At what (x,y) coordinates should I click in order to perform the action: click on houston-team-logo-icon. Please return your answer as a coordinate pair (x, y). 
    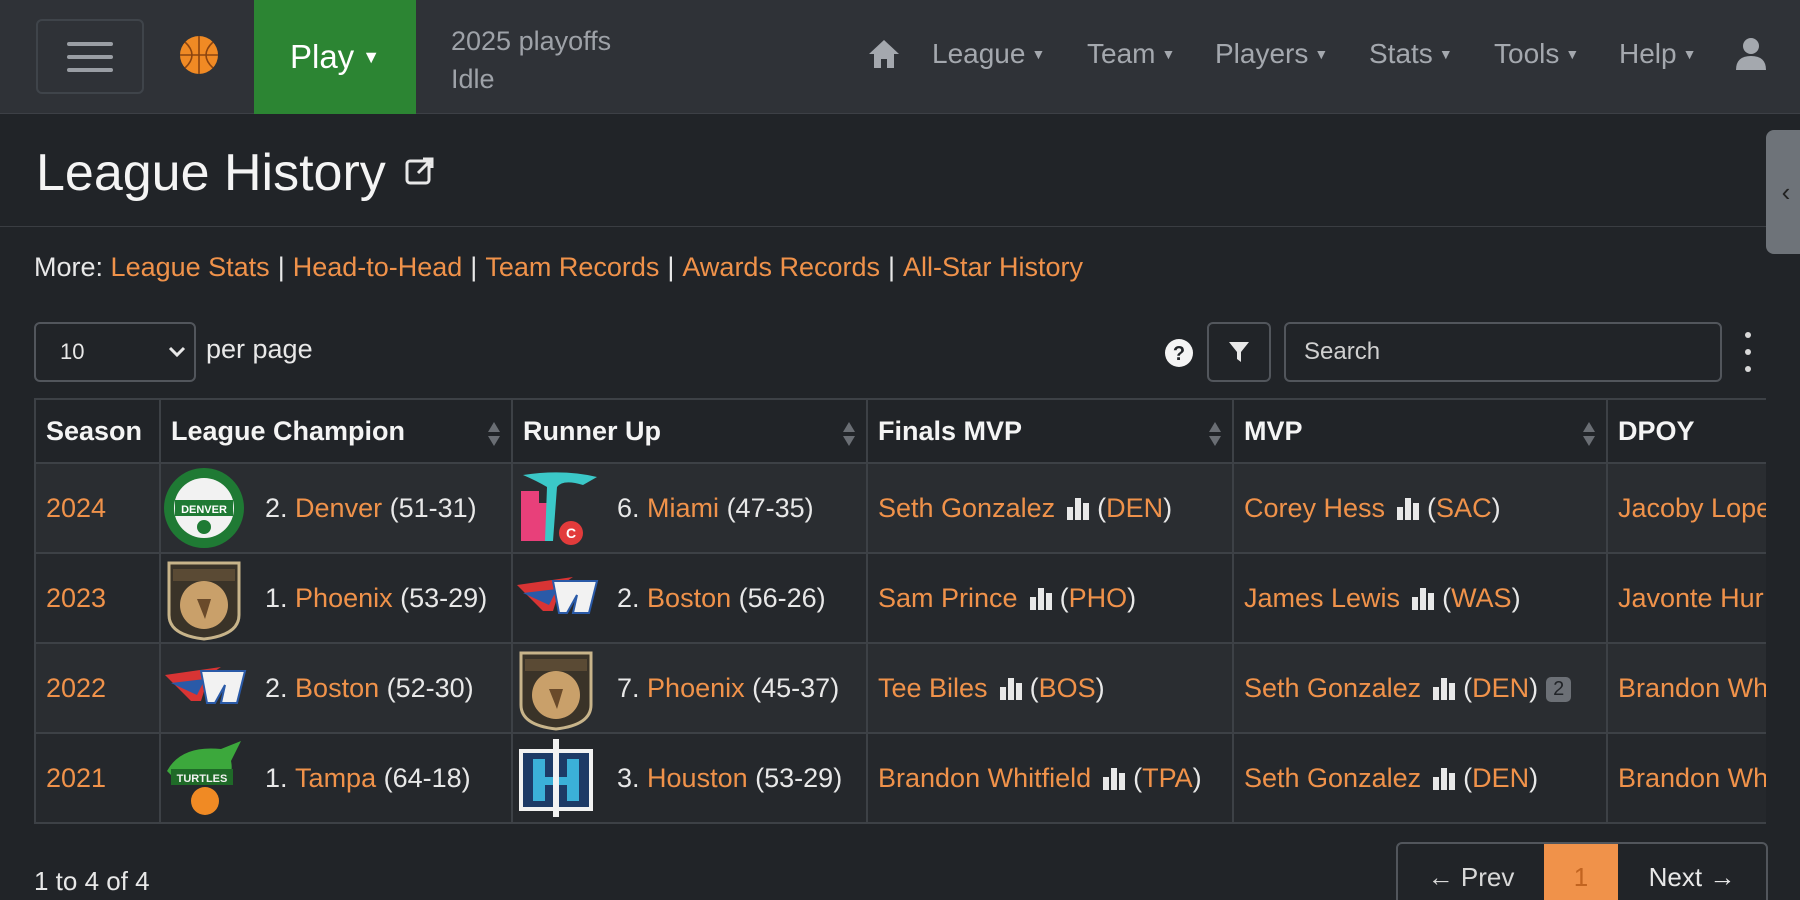
    Looking at the image, I should click on (556, 778).